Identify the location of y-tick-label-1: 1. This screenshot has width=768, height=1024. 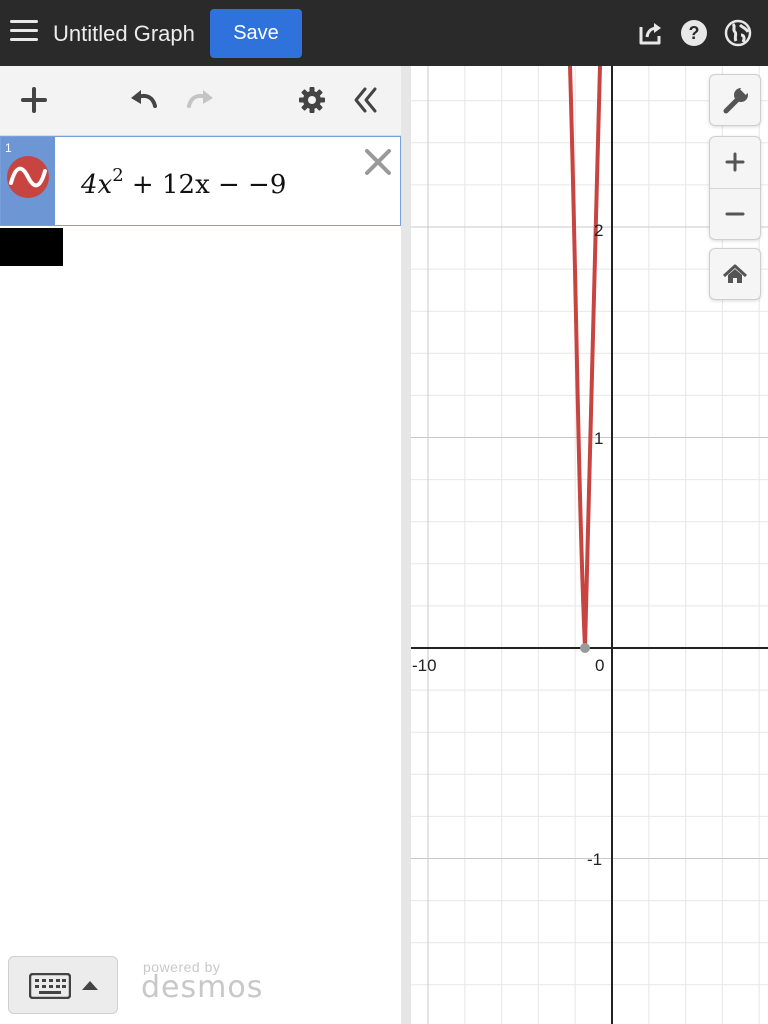
(598, 438).